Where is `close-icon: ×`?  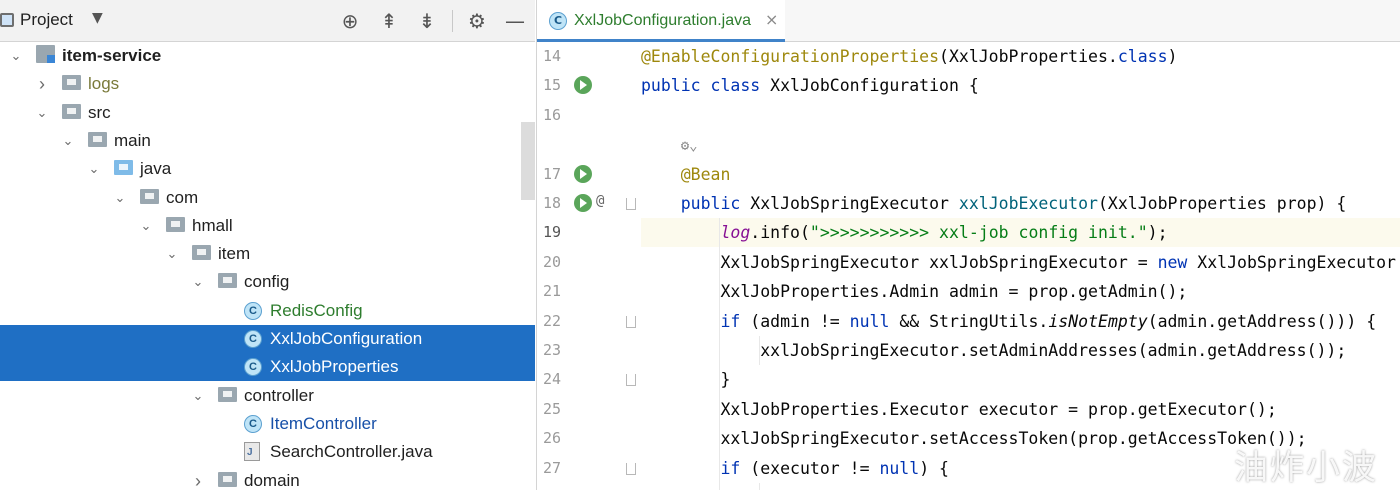 close-icon: × is located at coordinates (771, 19).